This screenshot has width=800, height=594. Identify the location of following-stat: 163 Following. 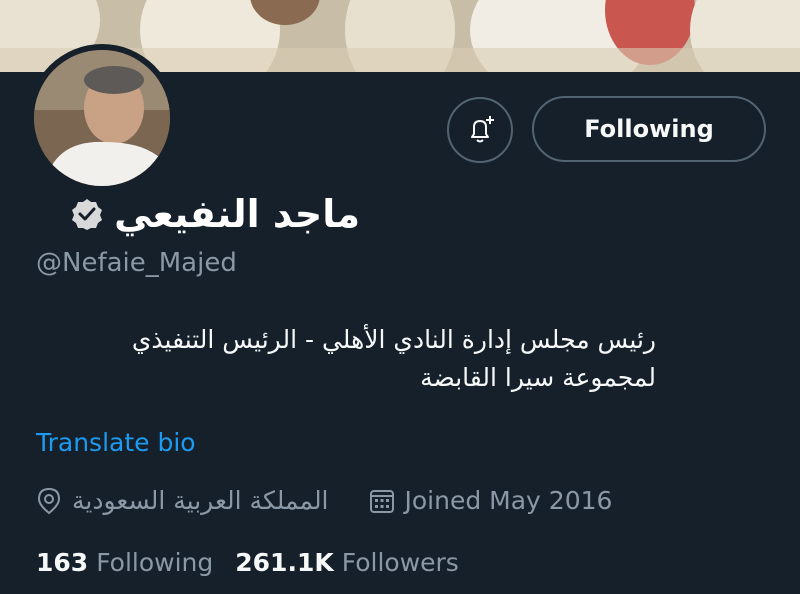
(124, 562).